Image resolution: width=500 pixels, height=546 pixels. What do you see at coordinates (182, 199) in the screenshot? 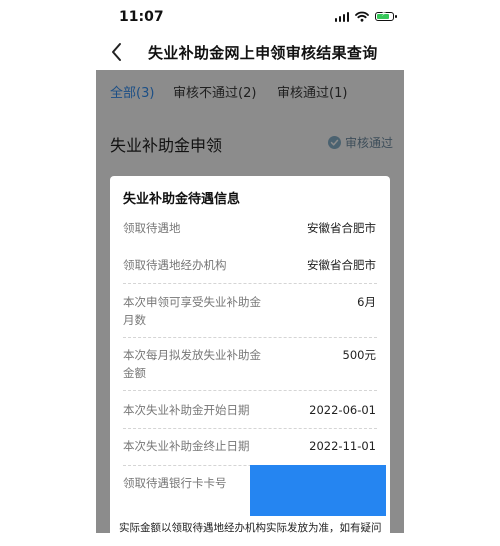
I see `card-title: 失业补助金待遇信息` at bounding box center [182, 199].